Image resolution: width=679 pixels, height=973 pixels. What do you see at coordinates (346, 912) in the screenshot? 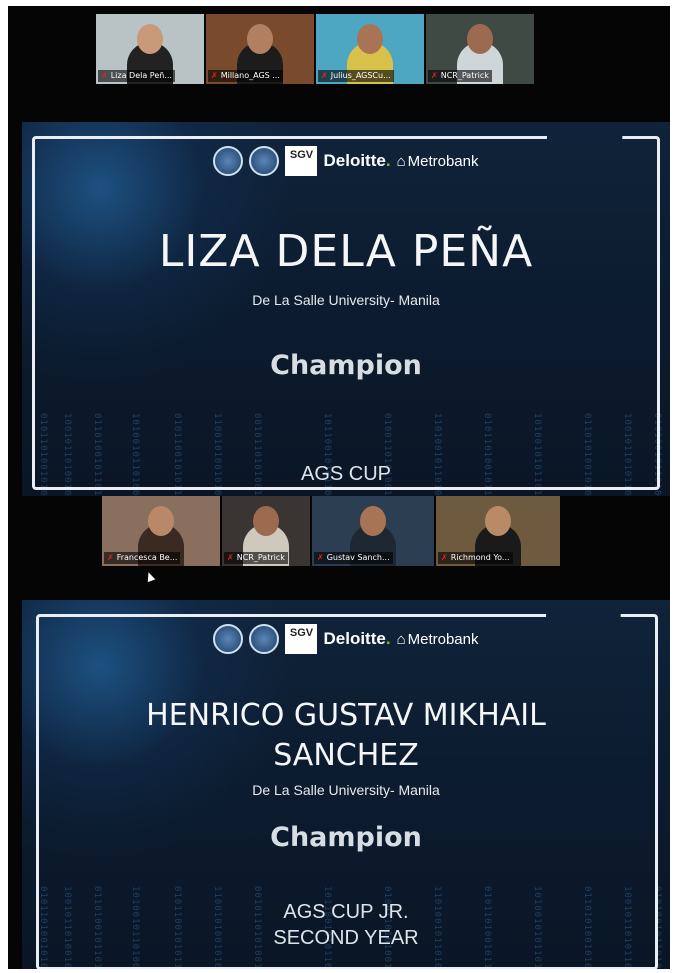
I see `award-category-line-1: AGS CUP JR.` at bounding box center [346, 912].